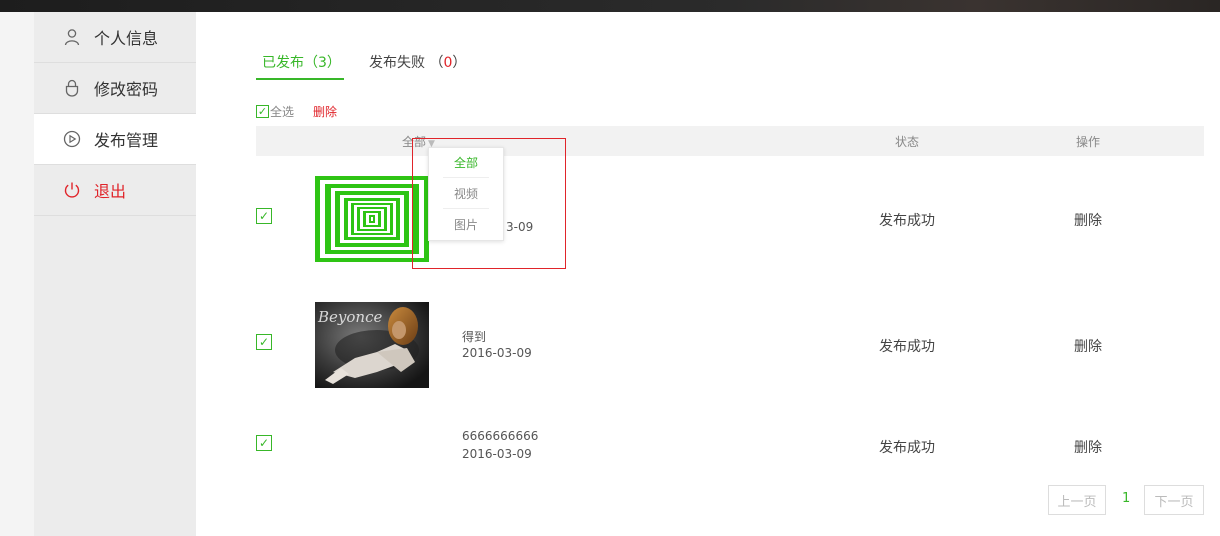 This screenshot has height=536, width=1220. Describe the element at coordinates (417, 66) in the screenshot. I see `tab-failed: 发布失败 （0）` at that location.